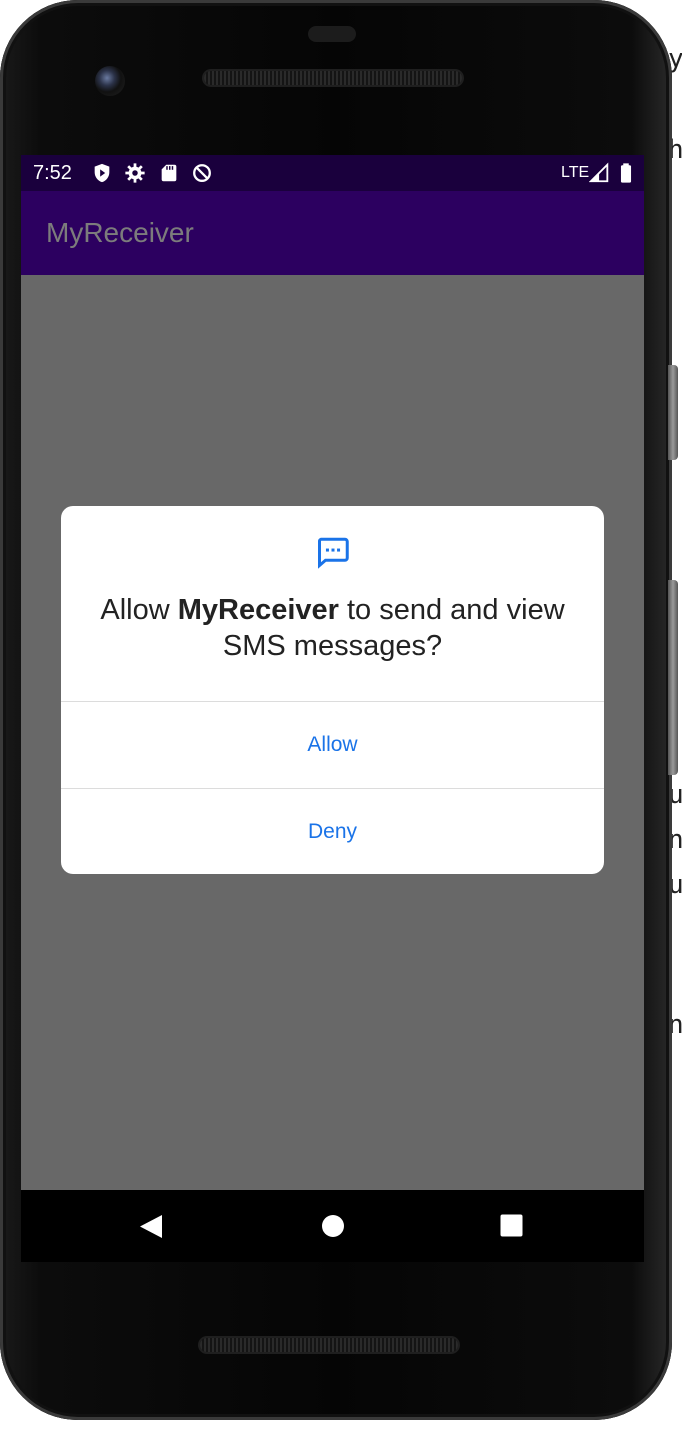 This screenshot has width=682, height=1429. Describe the element at coordinates (333, 78) in the screenshot. I see `top-speaker-grille` at that location.